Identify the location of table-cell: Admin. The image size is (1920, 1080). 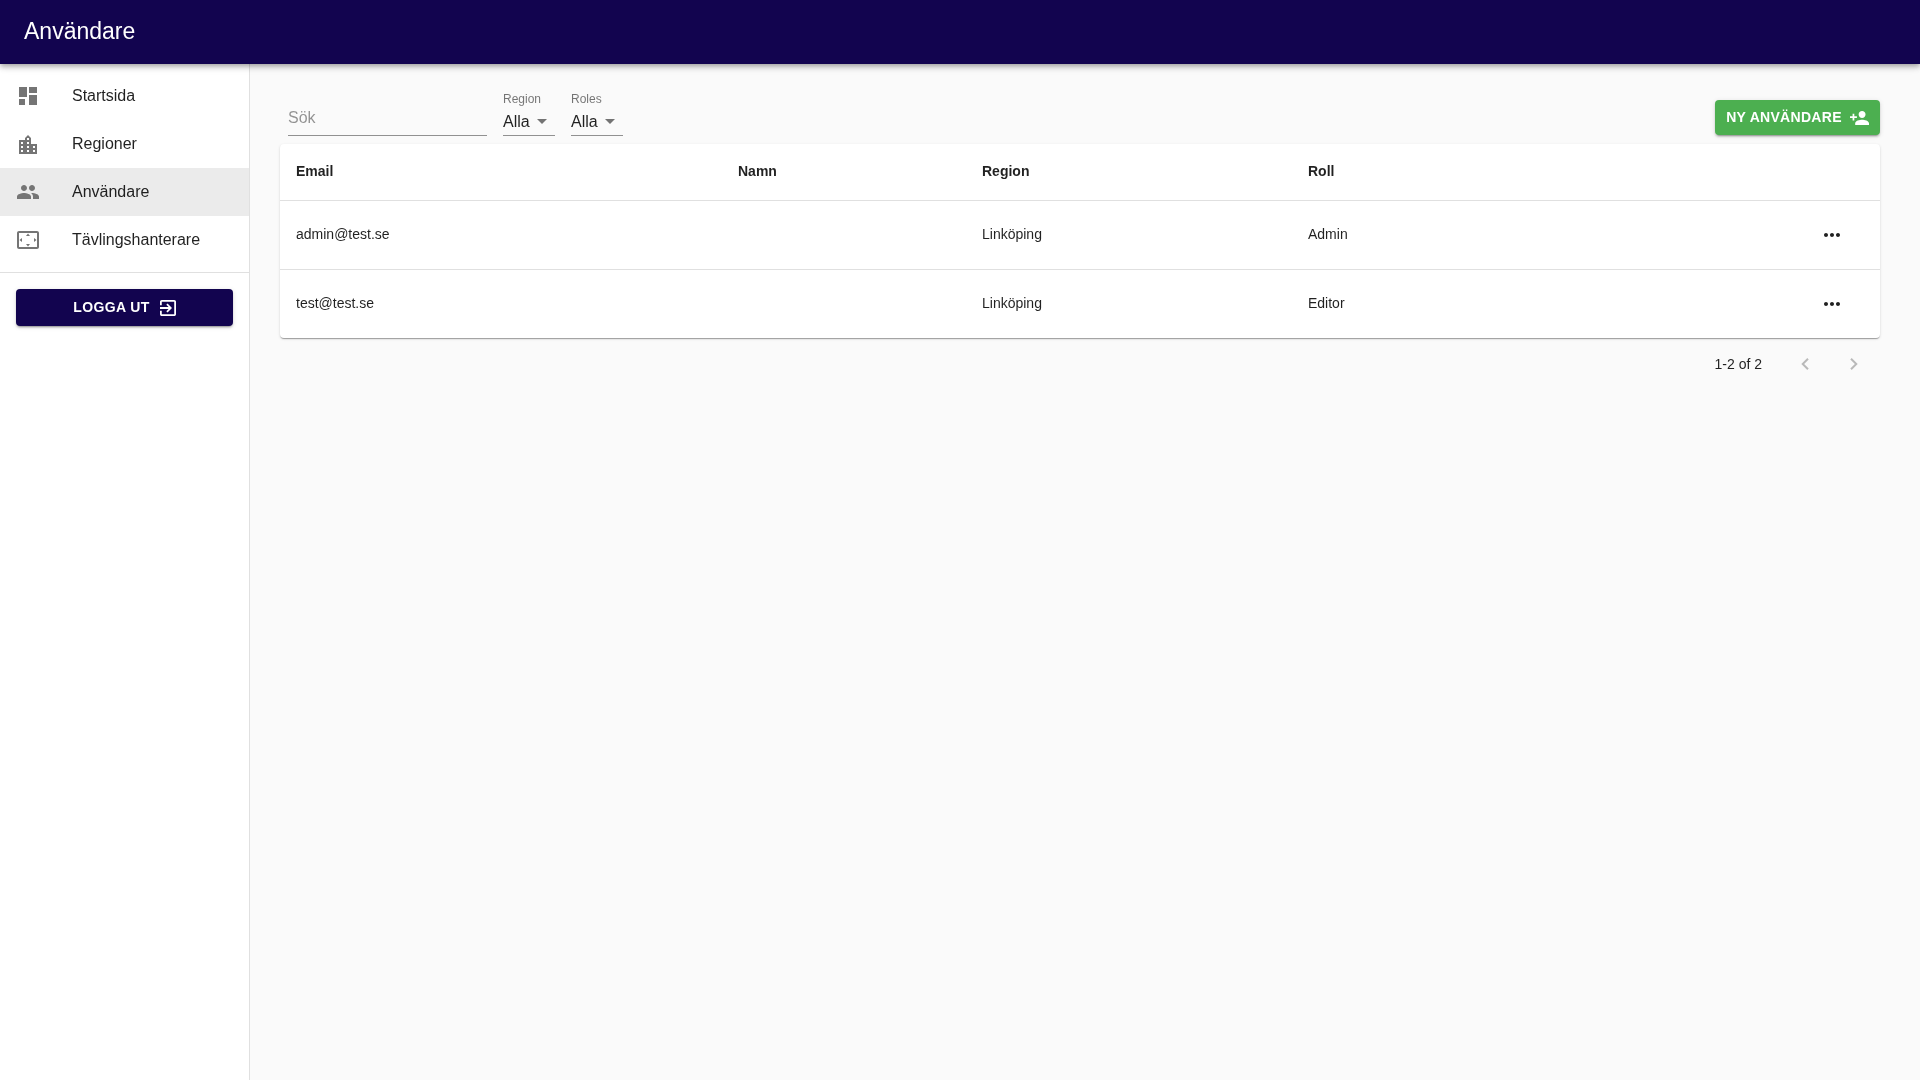
(1542, 234).